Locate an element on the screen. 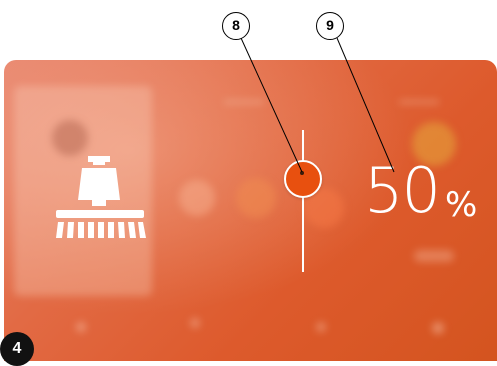  brush-level-slider-track is located at coordinates (303, 201).